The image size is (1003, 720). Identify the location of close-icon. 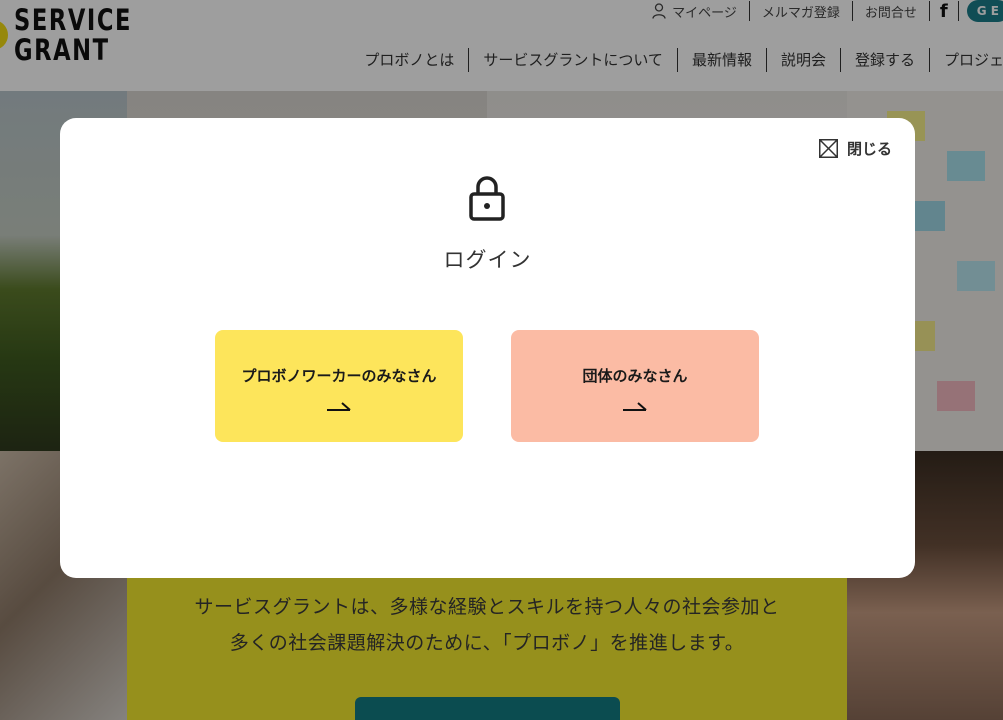
(828, 148).